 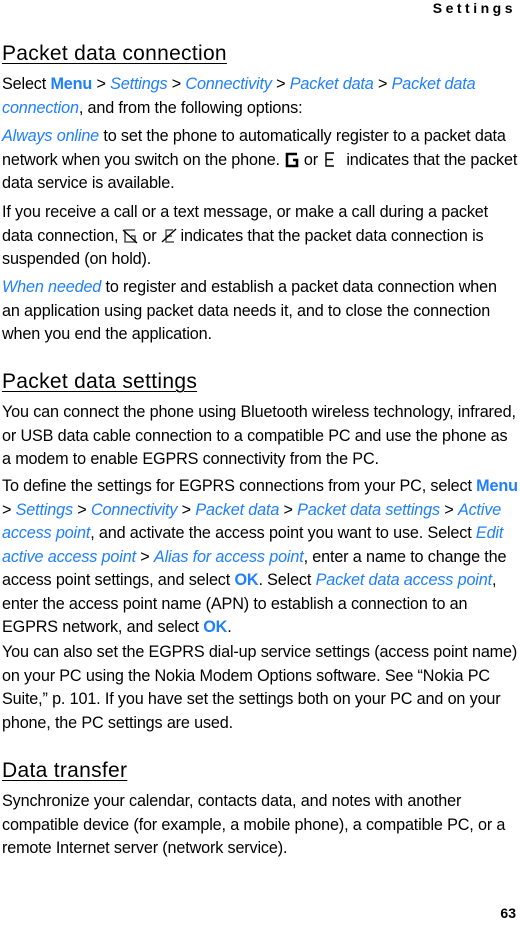 I want to click on gprs-suspended-icon, so click(x=130, y=235).